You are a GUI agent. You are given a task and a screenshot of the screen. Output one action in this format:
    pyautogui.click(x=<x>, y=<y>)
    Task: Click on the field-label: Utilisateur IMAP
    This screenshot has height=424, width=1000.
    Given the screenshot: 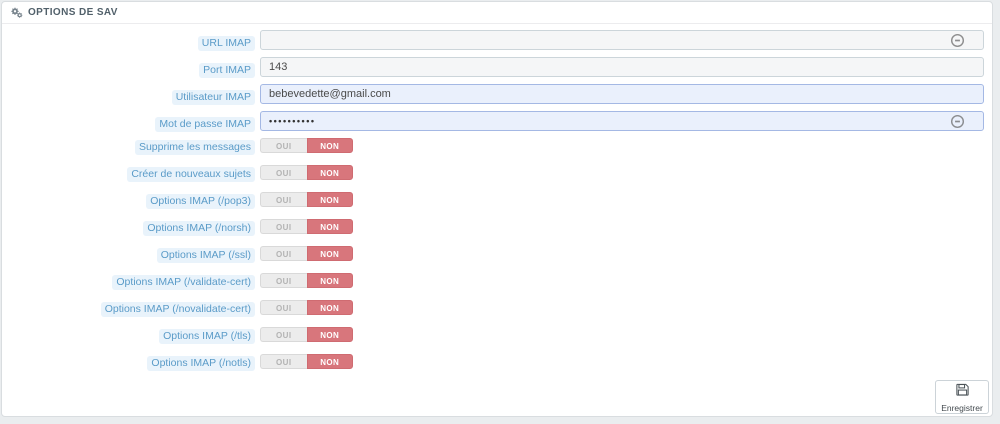 What is the action you would take?
    pyautogui.click(x=213, y=97)
    